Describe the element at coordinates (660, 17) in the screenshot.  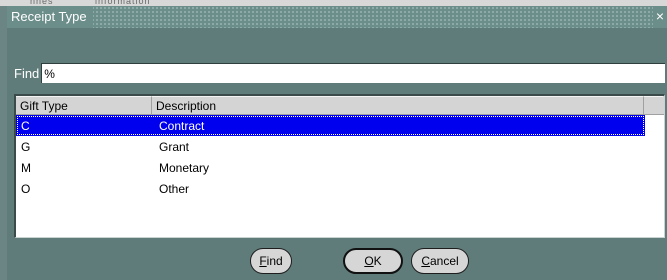
I see `close-icon: ×` at that location.